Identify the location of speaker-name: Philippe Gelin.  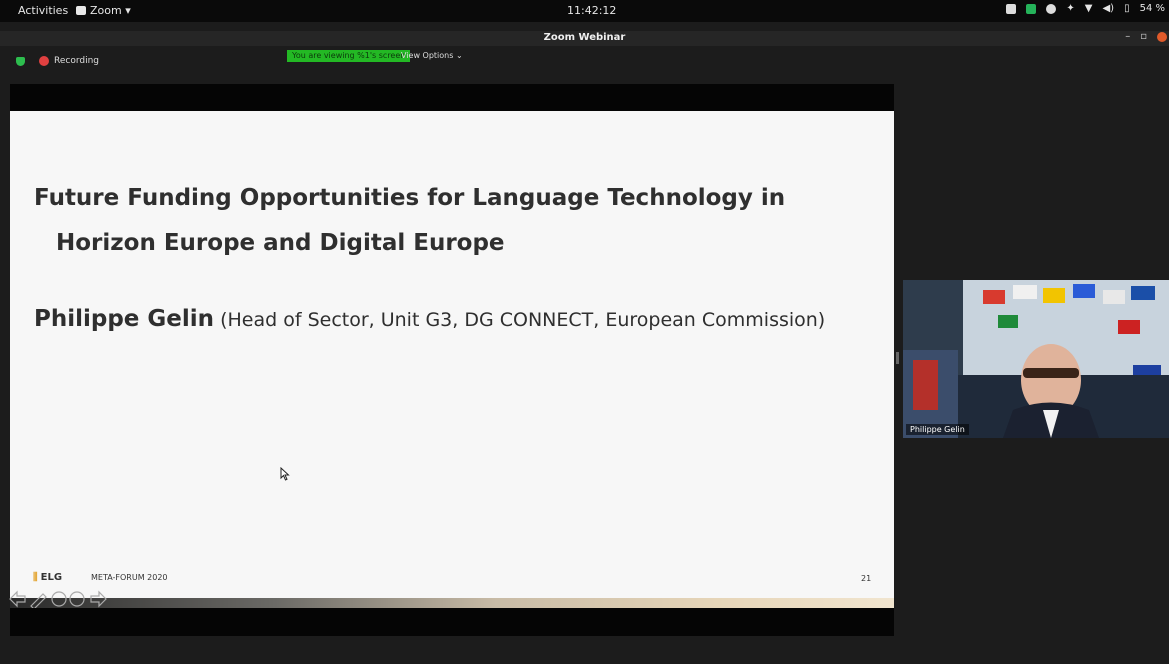
(124, 319).